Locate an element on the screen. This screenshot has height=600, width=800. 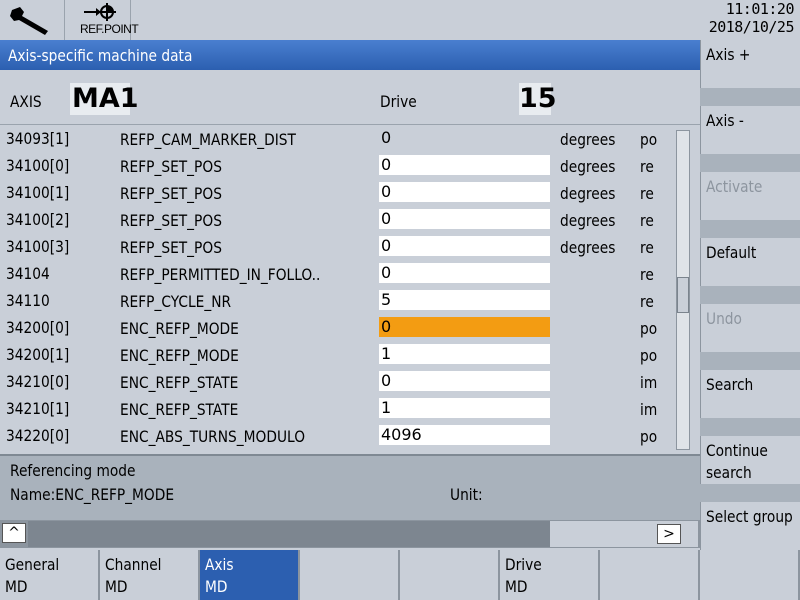
softkey-undo: Undo is located at coordinates (750, 328).